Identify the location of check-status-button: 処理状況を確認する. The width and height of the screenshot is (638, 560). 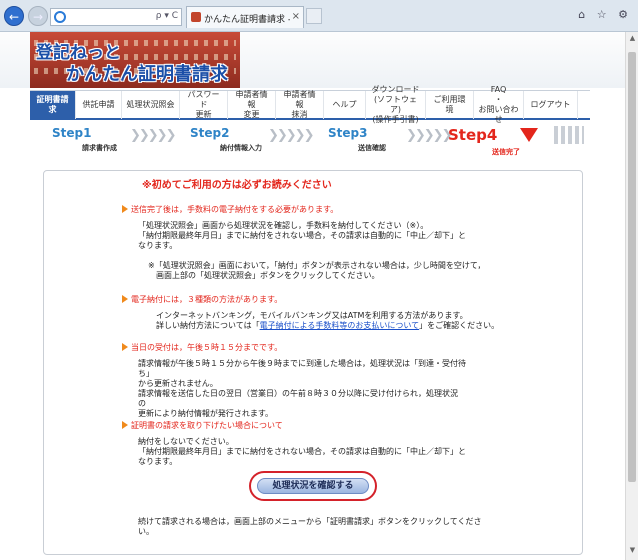
(313, 486).